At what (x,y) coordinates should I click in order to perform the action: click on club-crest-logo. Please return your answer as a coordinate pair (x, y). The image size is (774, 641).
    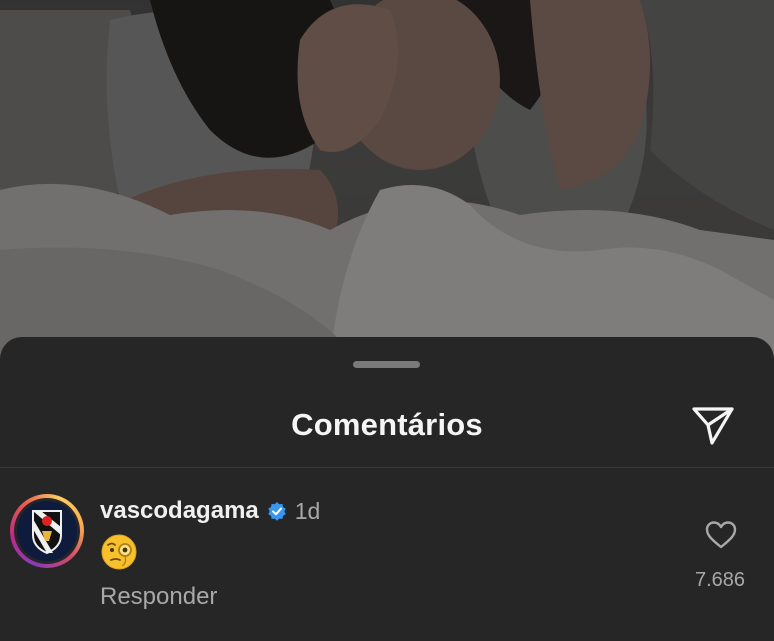
    Looking at the image, I should click on (47, 531).